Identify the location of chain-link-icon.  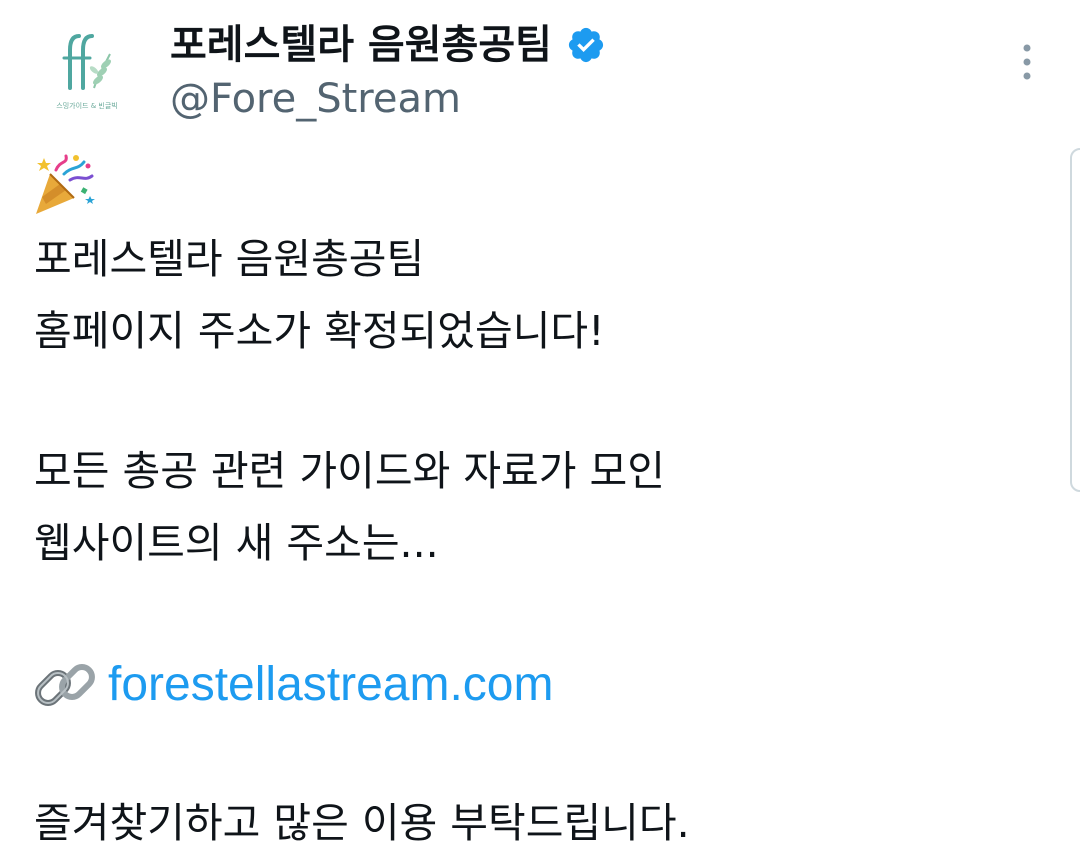
(65, 685).